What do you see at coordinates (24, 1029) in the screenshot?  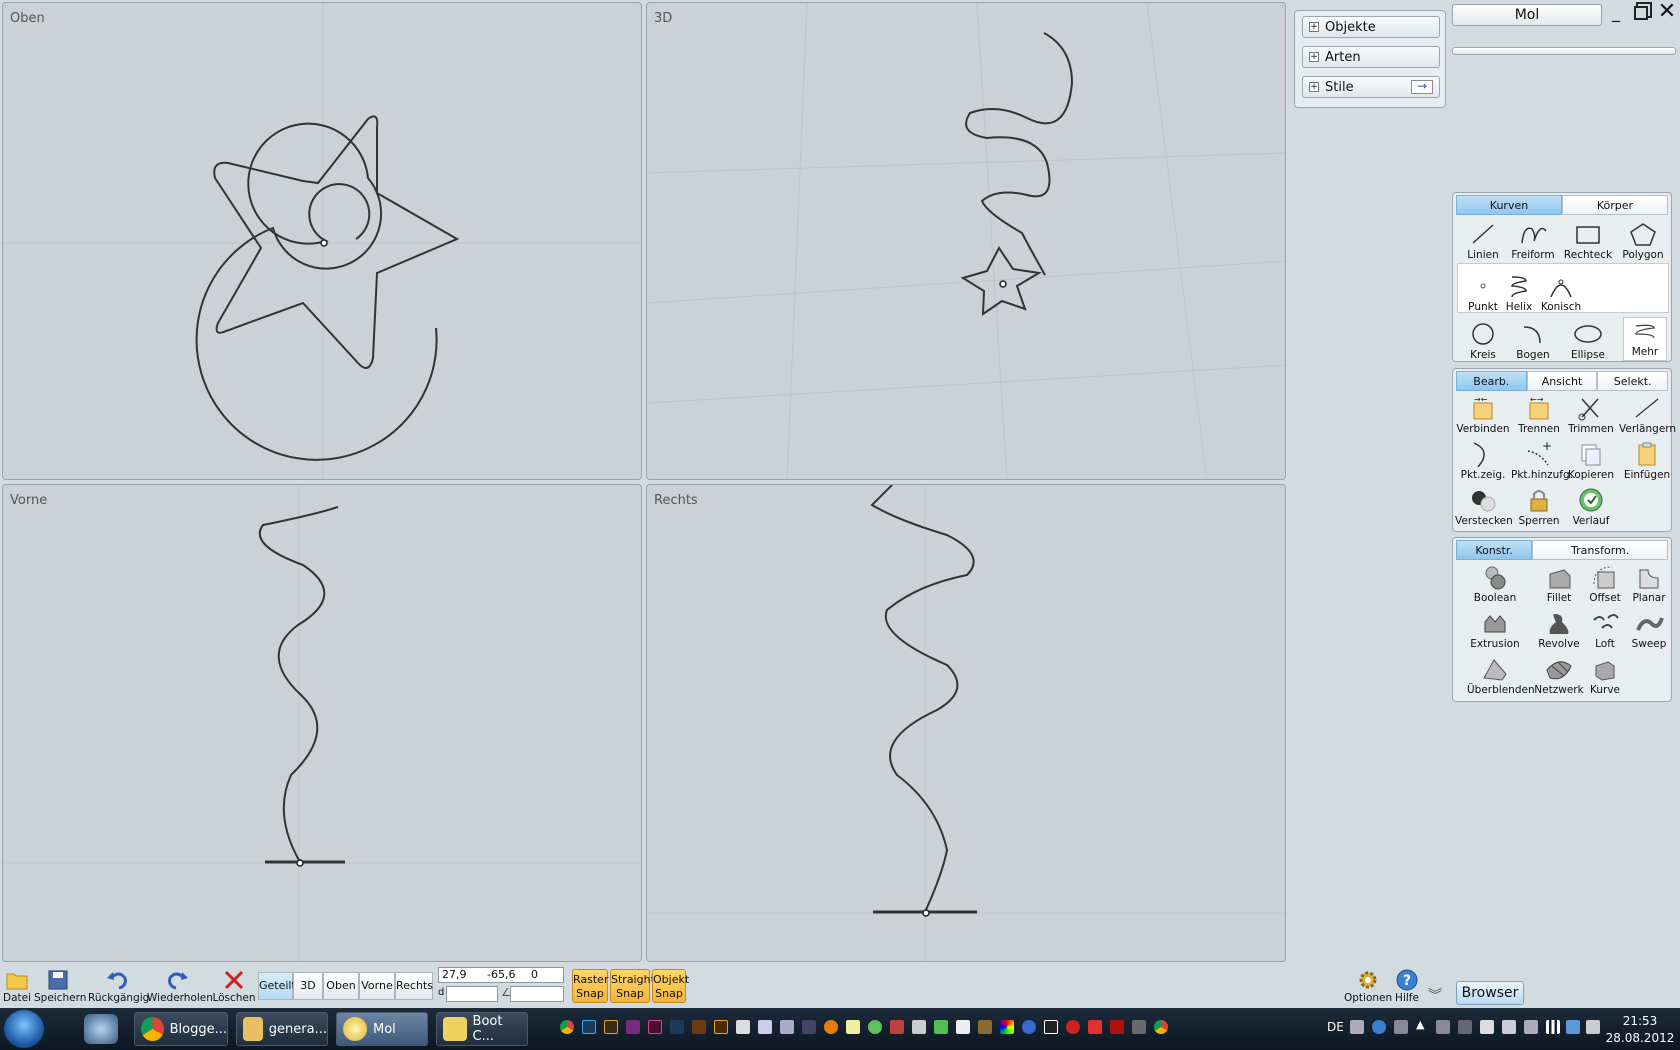 I see `start-button` at bounding box center [24, 1029].